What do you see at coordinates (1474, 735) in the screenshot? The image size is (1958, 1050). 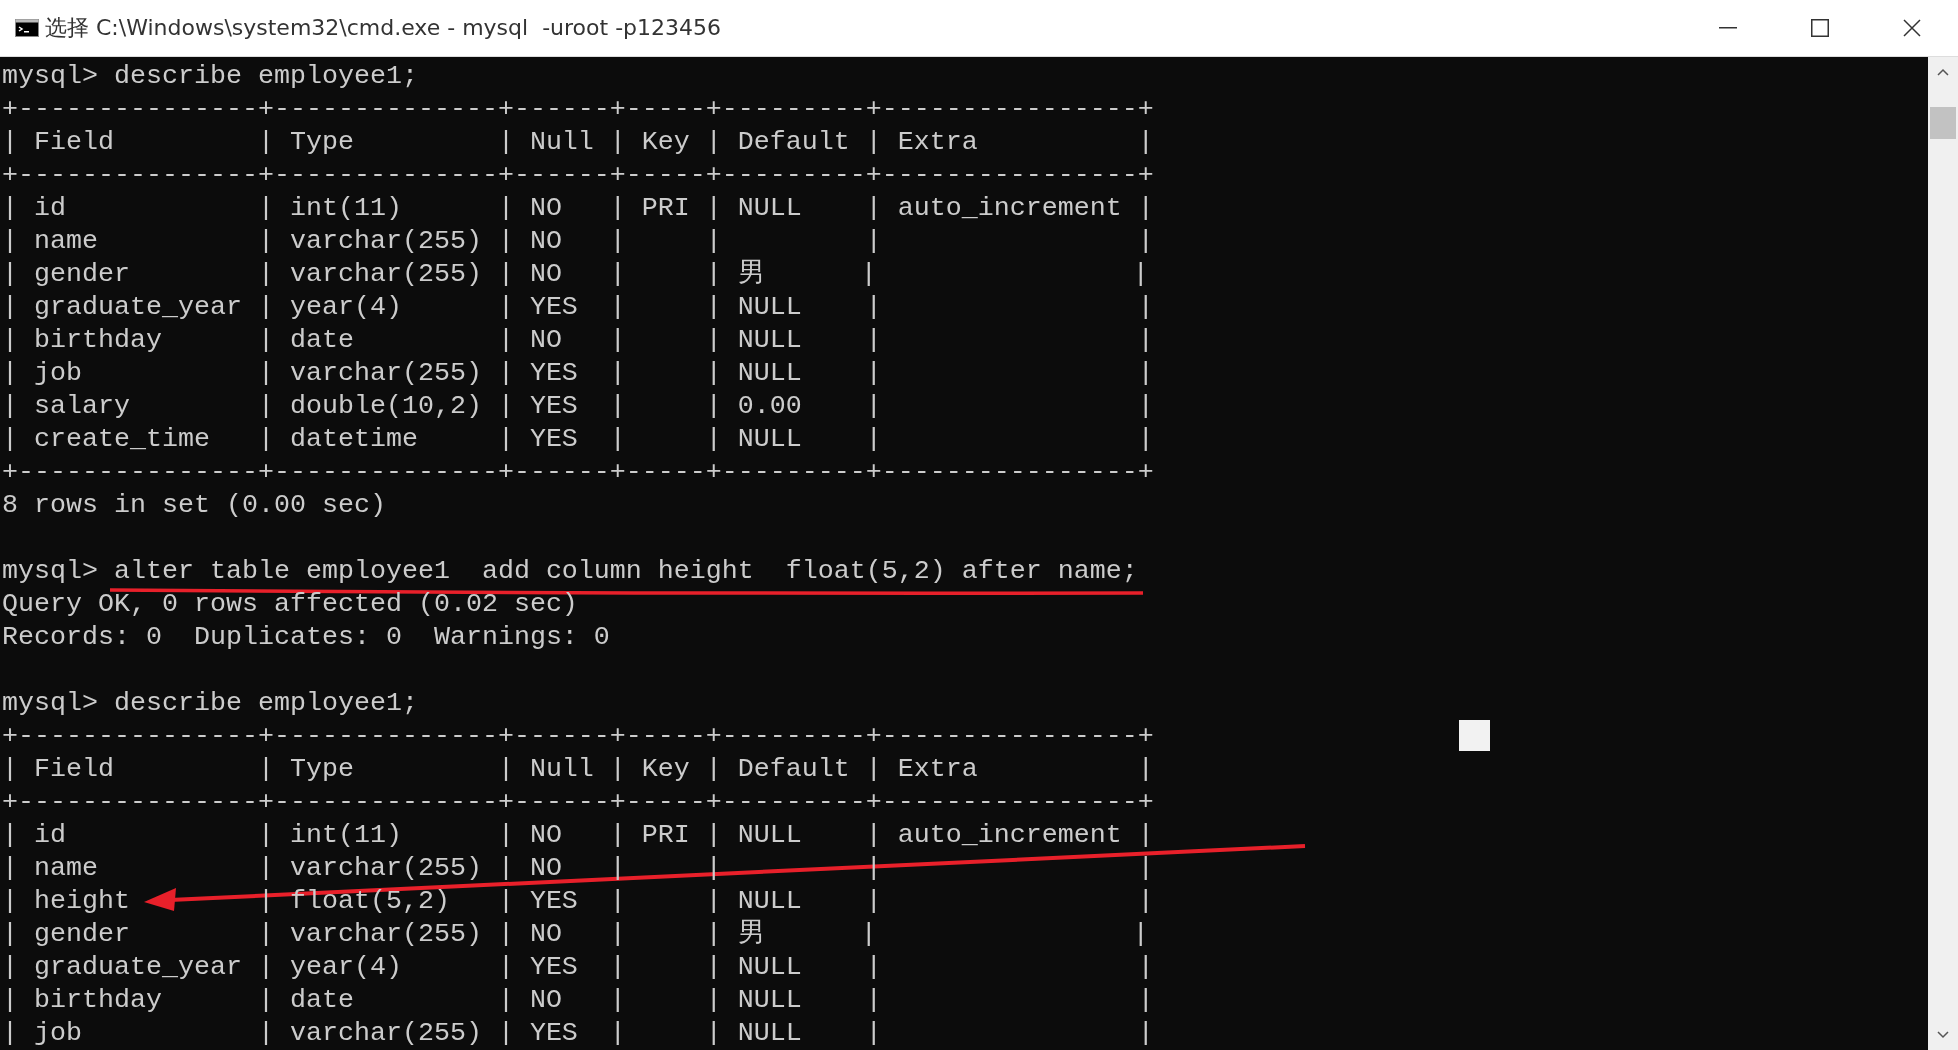 I see `text-cursor` at bounding box center [1474, 735].